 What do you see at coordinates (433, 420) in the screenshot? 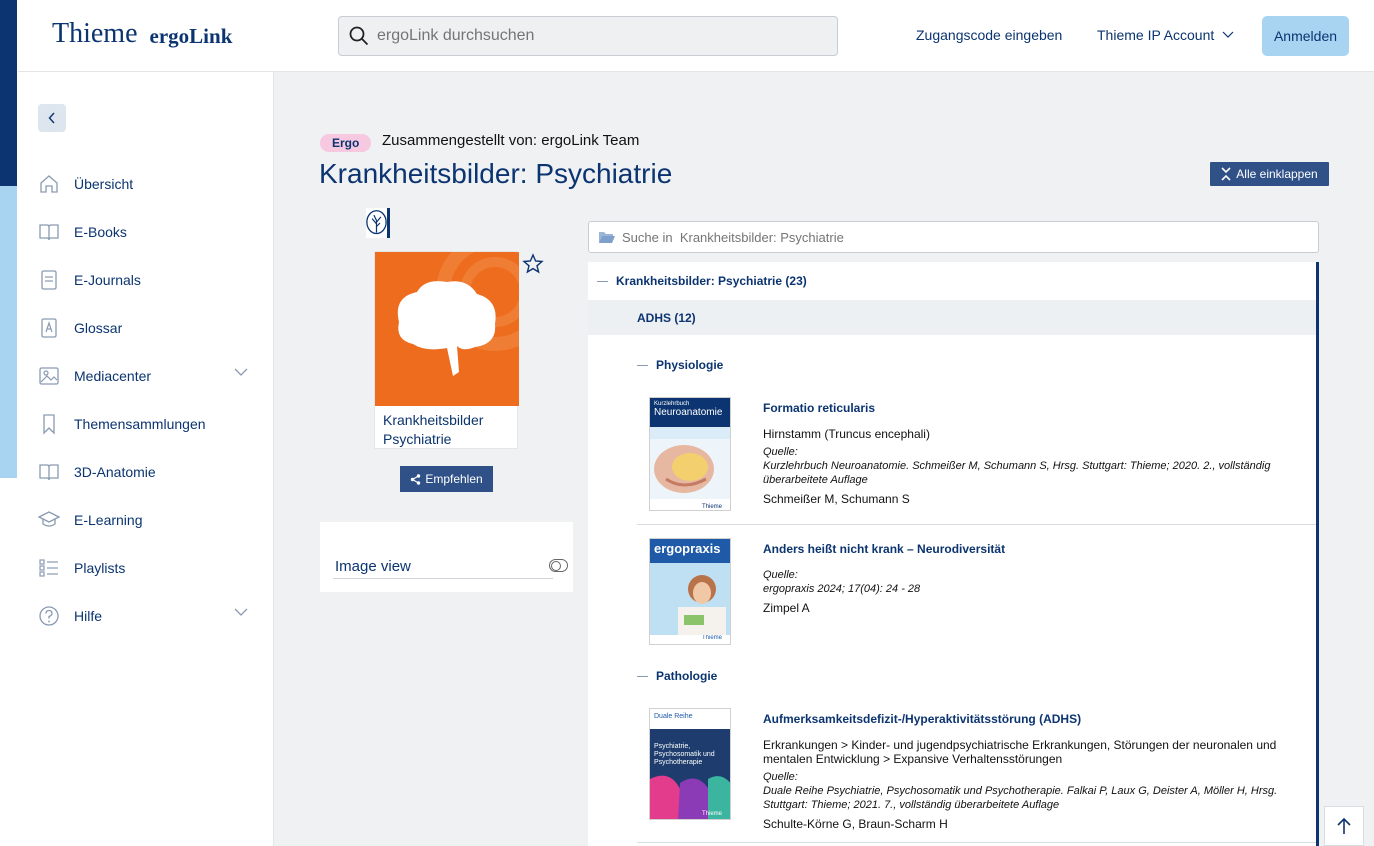
I see `cover-title-line: Krankheitsbilder` at bounding box center [433, 420].